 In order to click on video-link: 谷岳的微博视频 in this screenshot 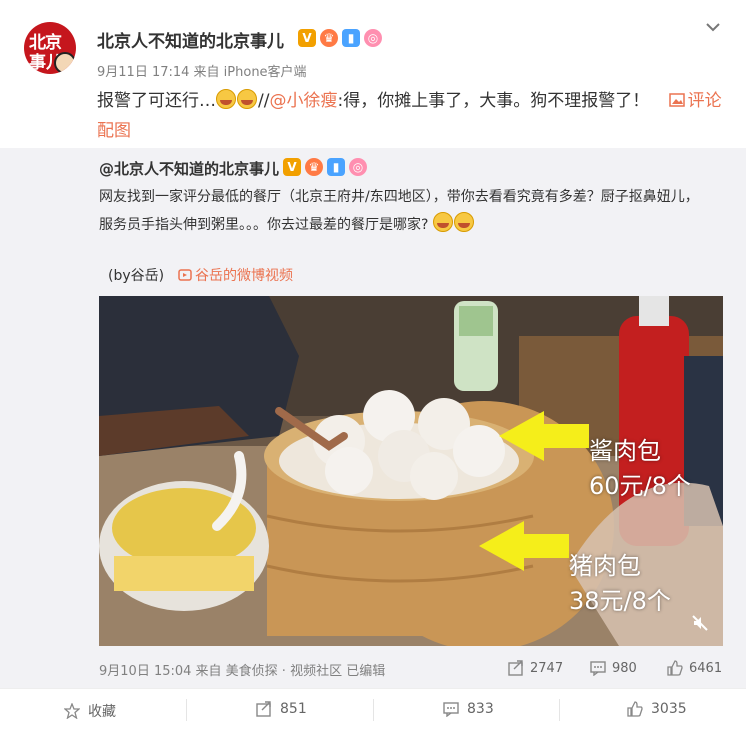, I will do `click(235, 275)`.